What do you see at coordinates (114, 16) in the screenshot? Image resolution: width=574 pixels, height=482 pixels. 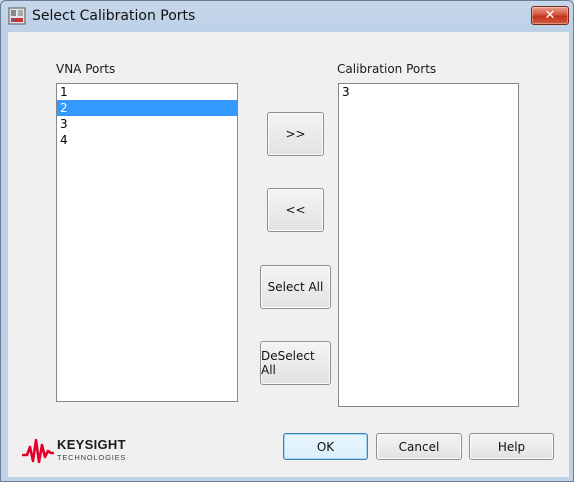 I see `window-title: Select Calibration Ports` at bounding box center [114, 16].